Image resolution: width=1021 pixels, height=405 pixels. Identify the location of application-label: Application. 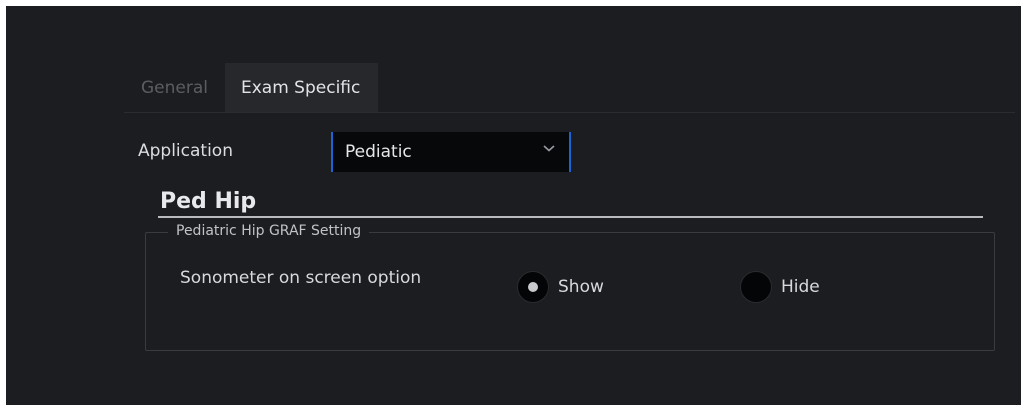
(185, 151).